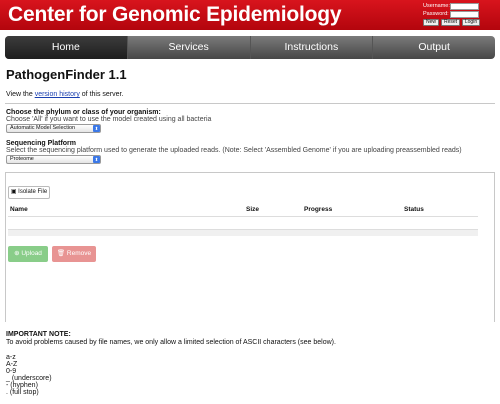  I want to click on isolate-file-button: ▣ Isolate File, so click(29, 192).